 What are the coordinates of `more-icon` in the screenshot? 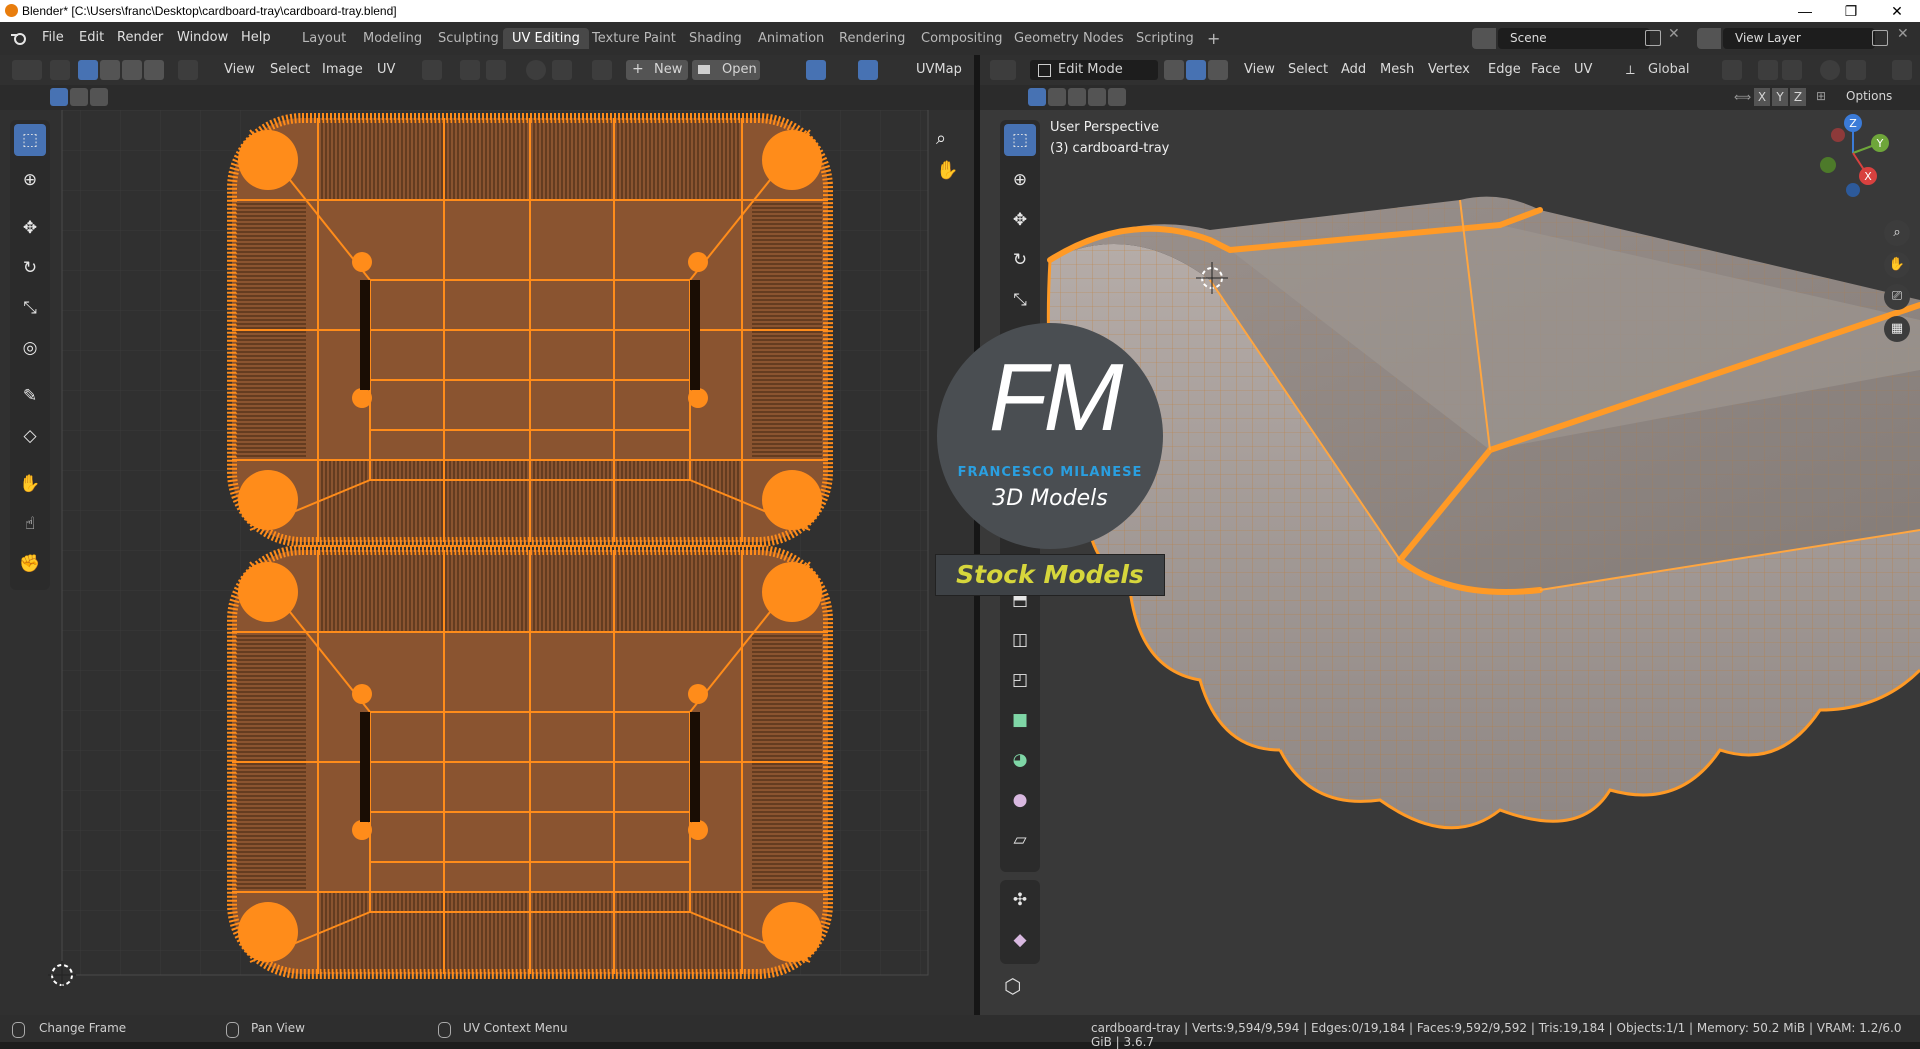 It's located at (1902, 70).